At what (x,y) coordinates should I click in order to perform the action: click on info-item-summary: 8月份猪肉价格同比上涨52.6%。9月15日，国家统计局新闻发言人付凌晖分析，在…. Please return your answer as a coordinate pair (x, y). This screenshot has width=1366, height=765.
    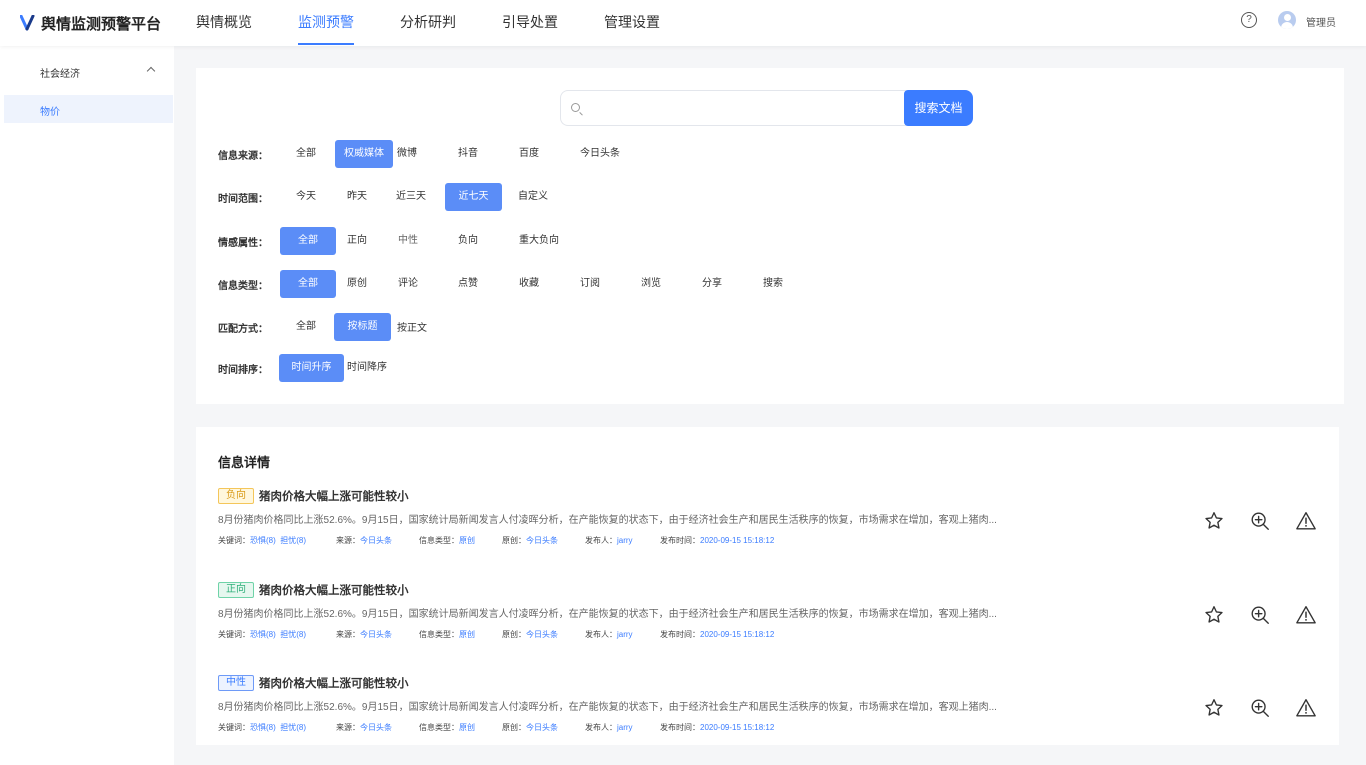
    Looking at the image, I should click on (607, 614).